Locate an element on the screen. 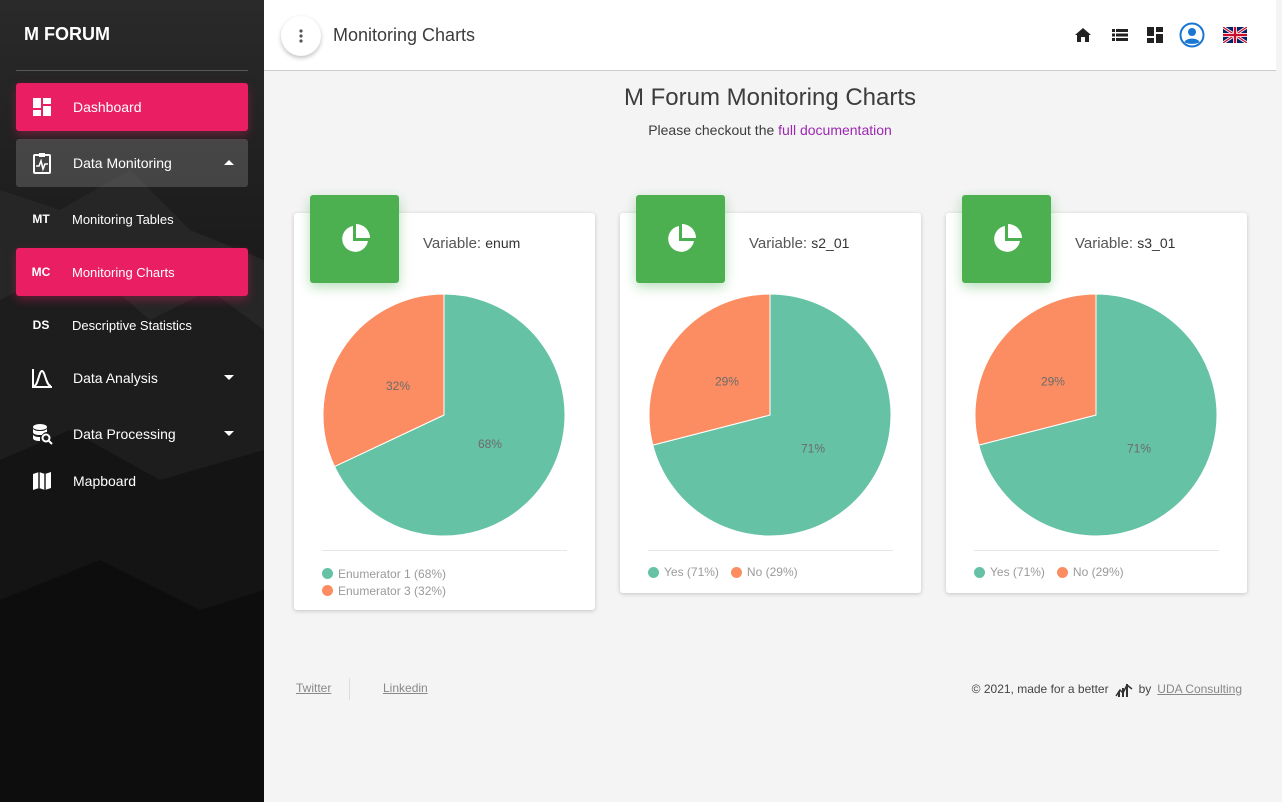 The height and width of the screenshot is (802, 1282). variable-name: enum is located at coordinates (503, 243).